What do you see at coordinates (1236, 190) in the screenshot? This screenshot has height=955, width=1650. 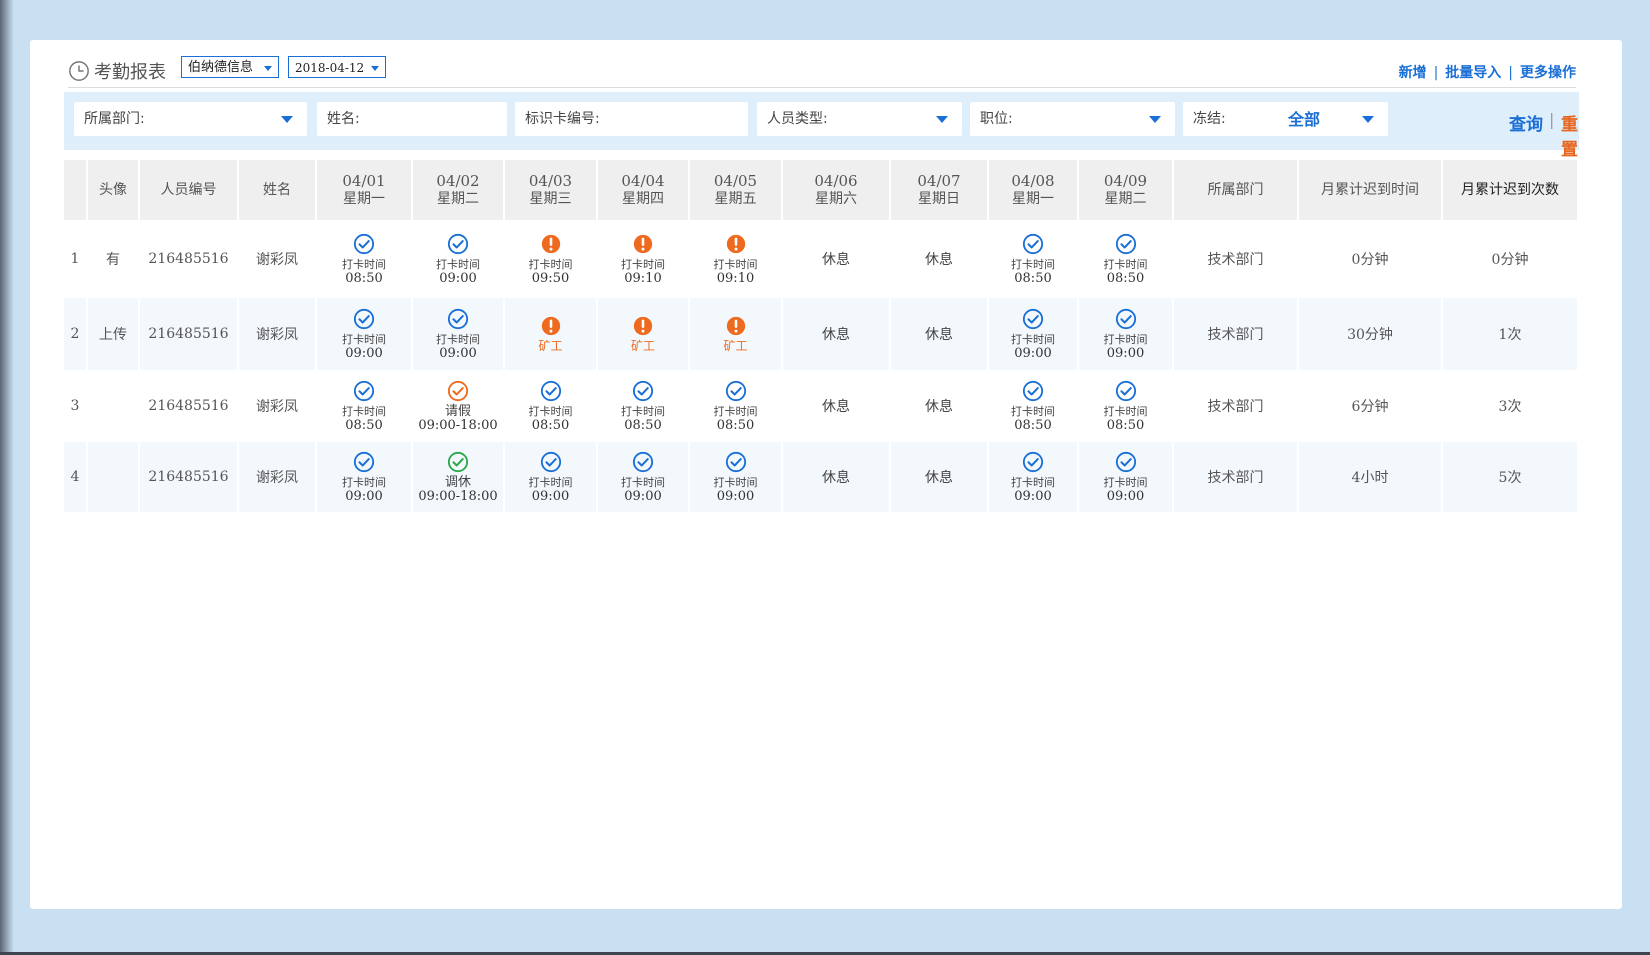 I see `col-dept: 所属部门` at bounding box center [1236, 190].